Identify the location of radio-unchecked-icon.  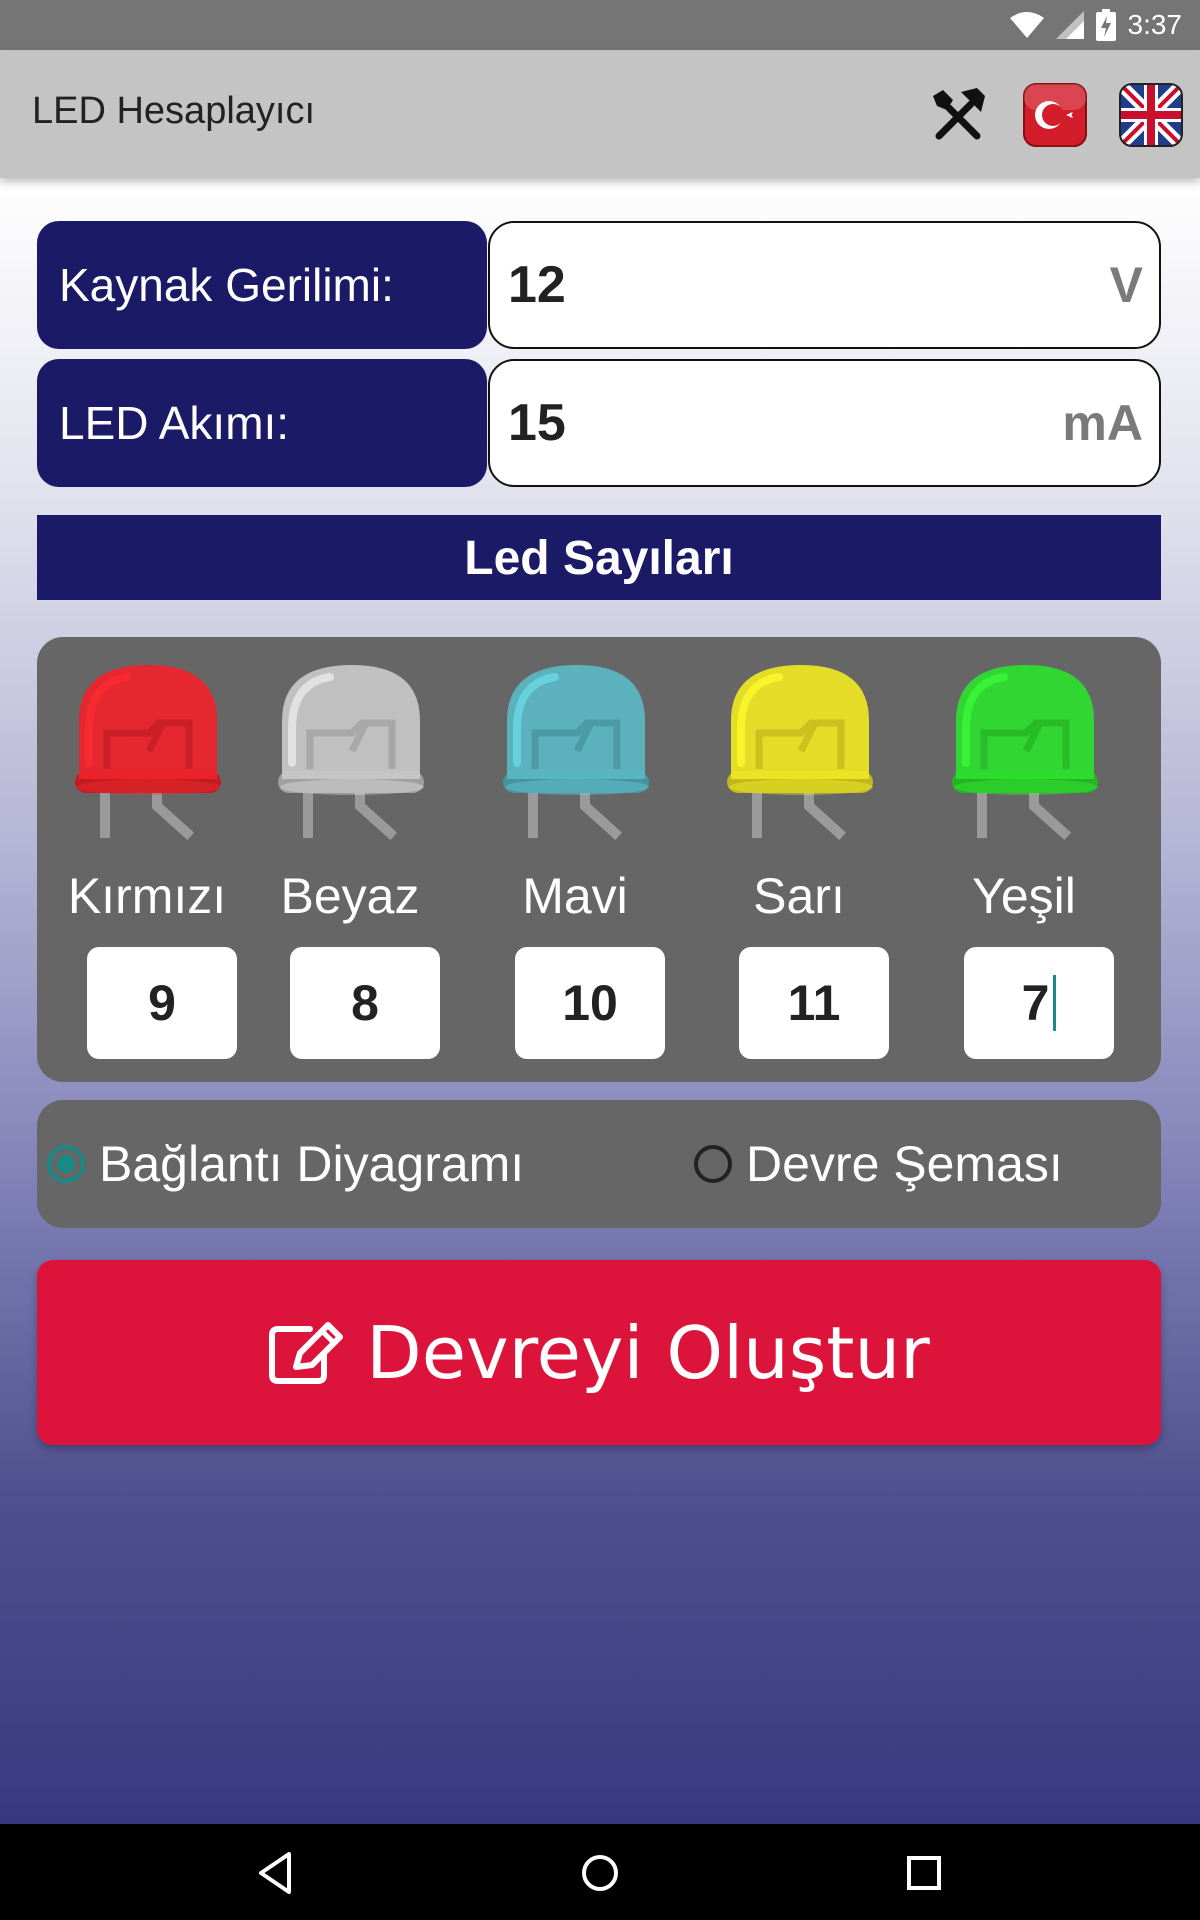
(713, 1164).